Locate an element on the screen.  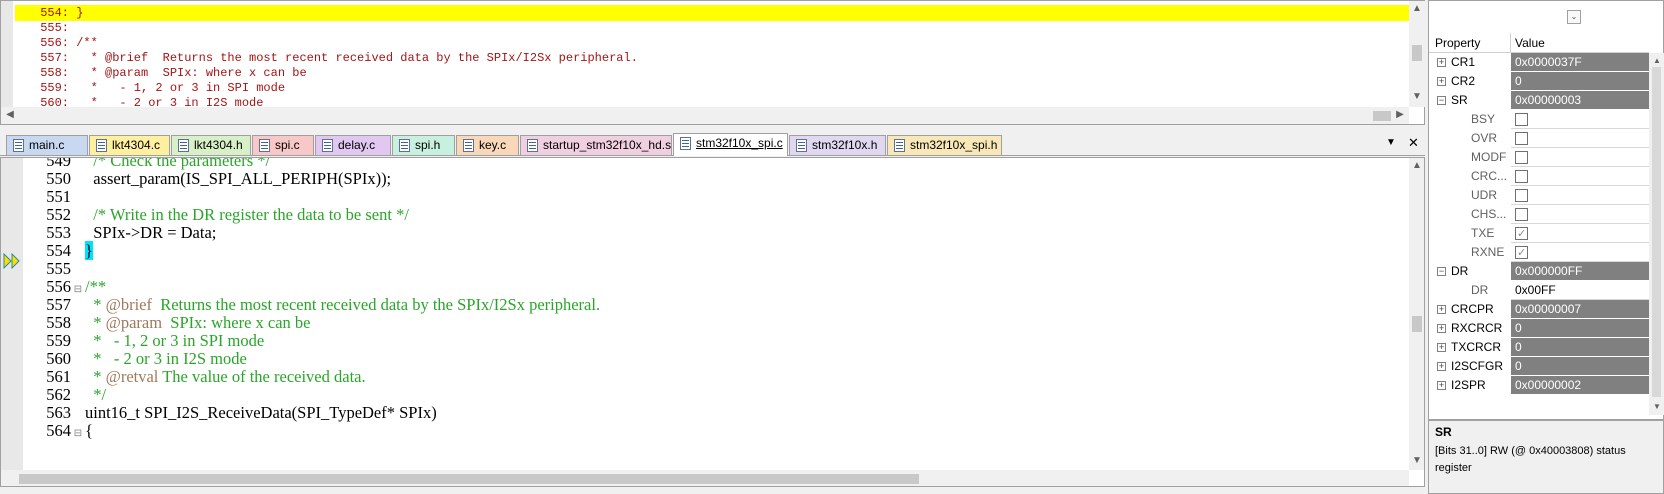
tab-stm32f10x-spi-h: stm32f10x_spi.h is located at coordinates (944, 145).